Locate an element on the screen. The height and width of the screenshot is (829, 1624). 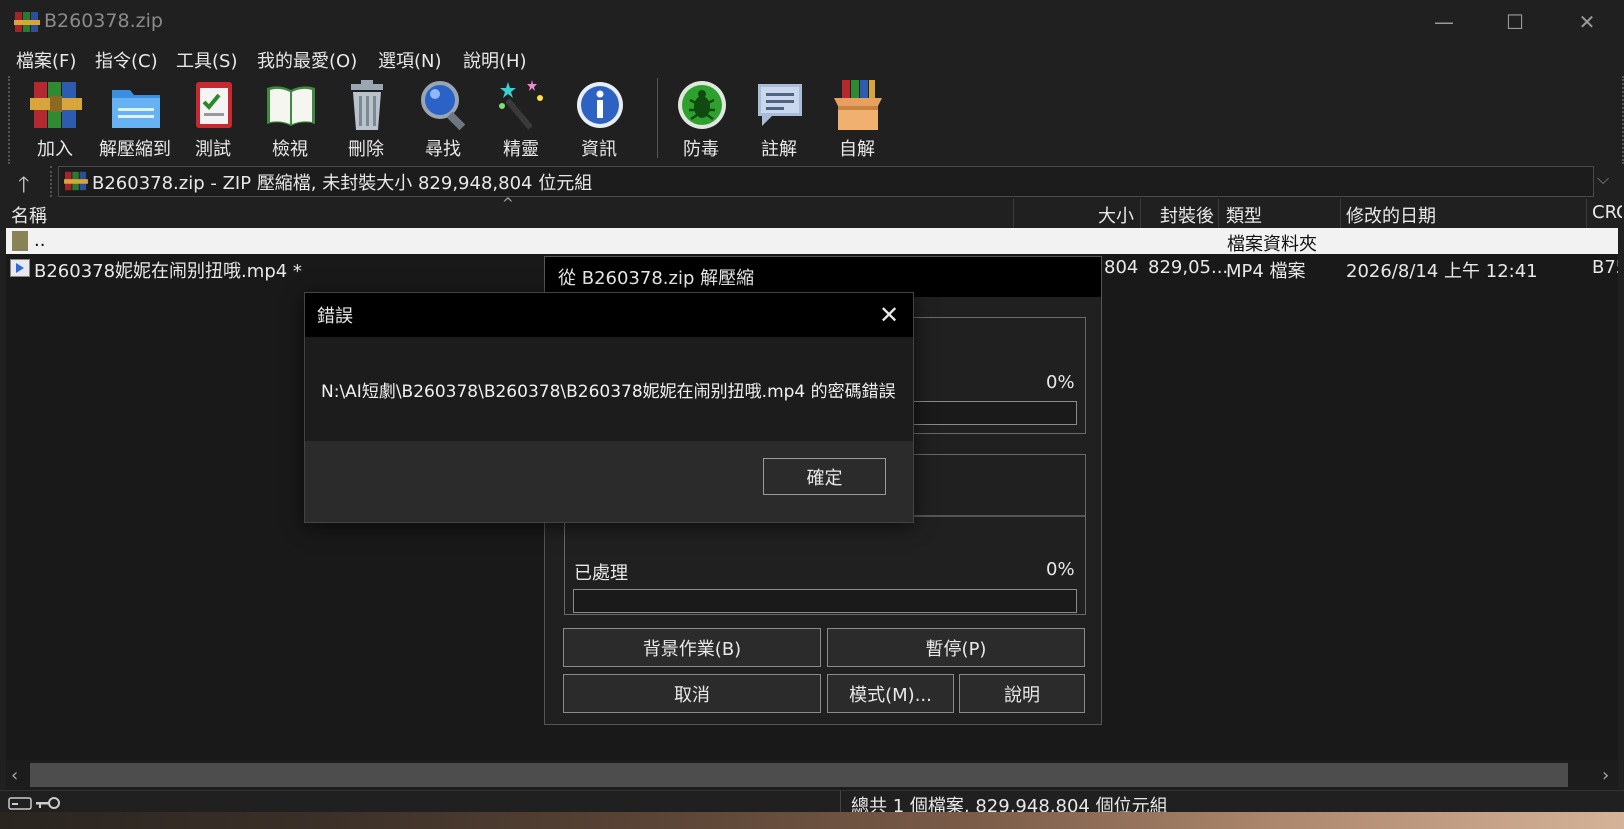
file-percent: 0% is located at coordinates (1060, 382).